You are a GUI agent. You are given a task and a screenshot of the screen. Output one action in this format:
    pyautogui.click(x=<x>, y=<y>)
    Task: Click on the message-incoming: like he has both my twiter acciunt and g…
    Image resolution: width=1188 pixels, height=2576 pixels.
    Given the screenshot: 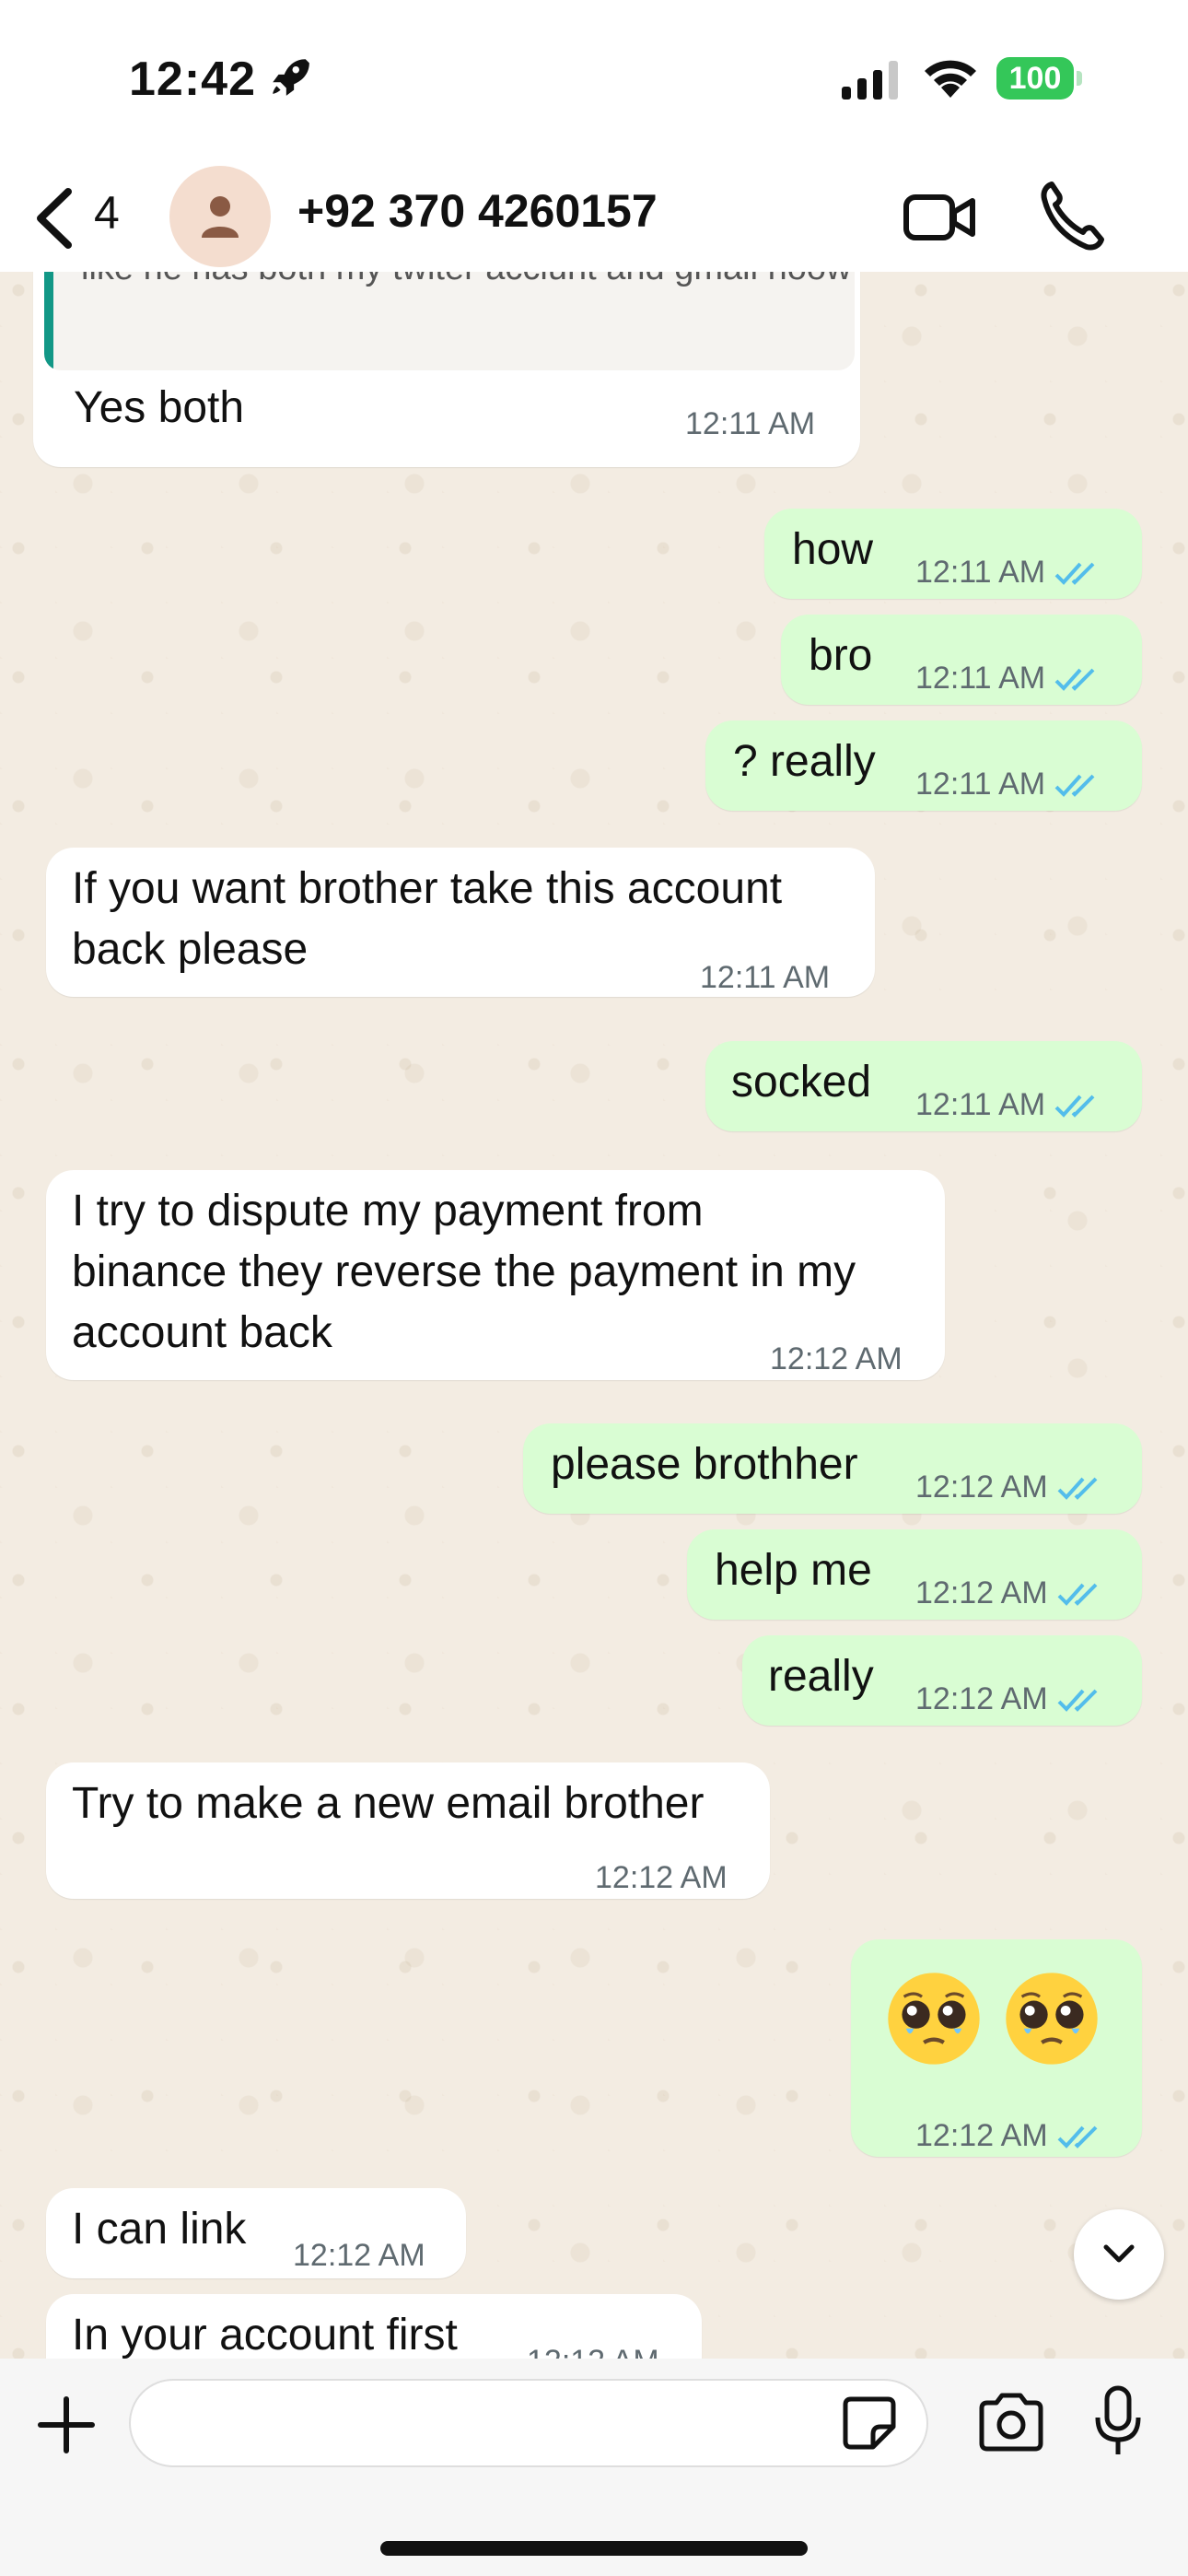 What is the action you would take?
    pyautogui.click(x=446, y=369)
    